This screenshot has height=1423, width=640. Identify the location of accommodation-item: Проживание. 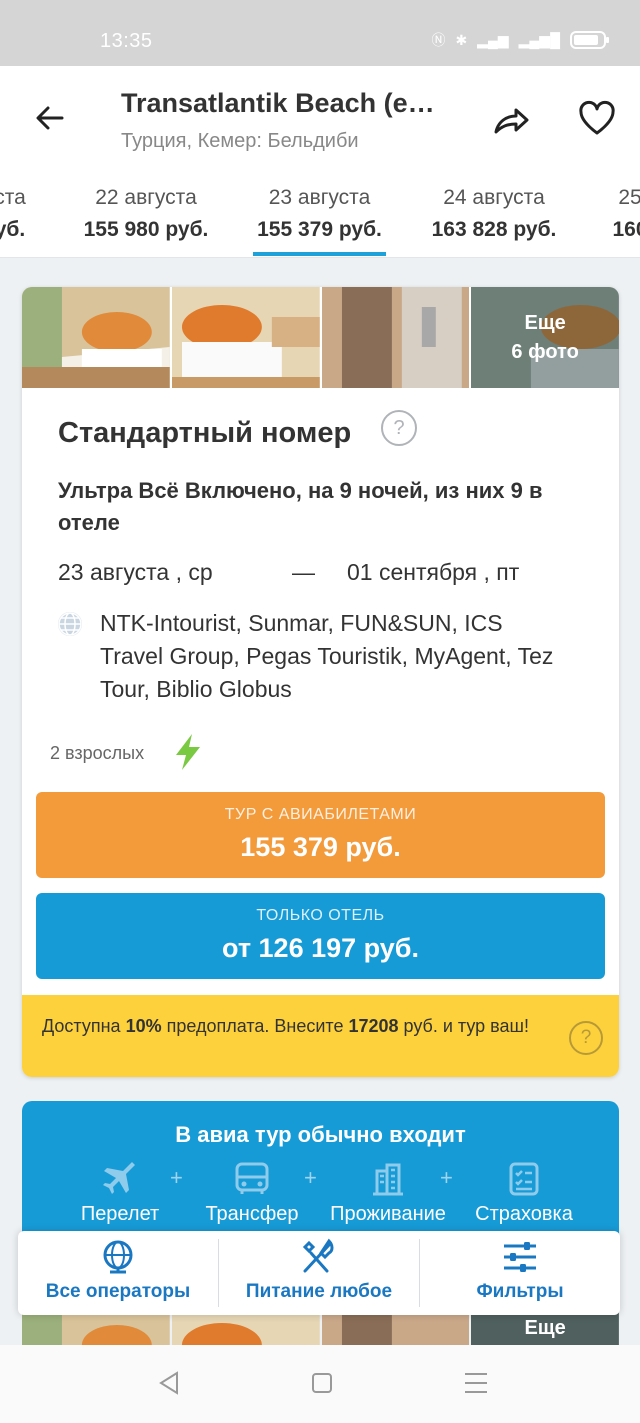
(388, 1193).